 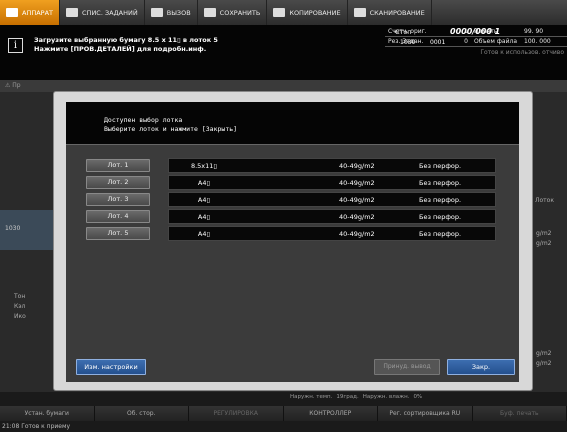 I want to click on tray-4-info: A4▯ 40-49g/m2 Без перфор., so click(x=332, y=216).